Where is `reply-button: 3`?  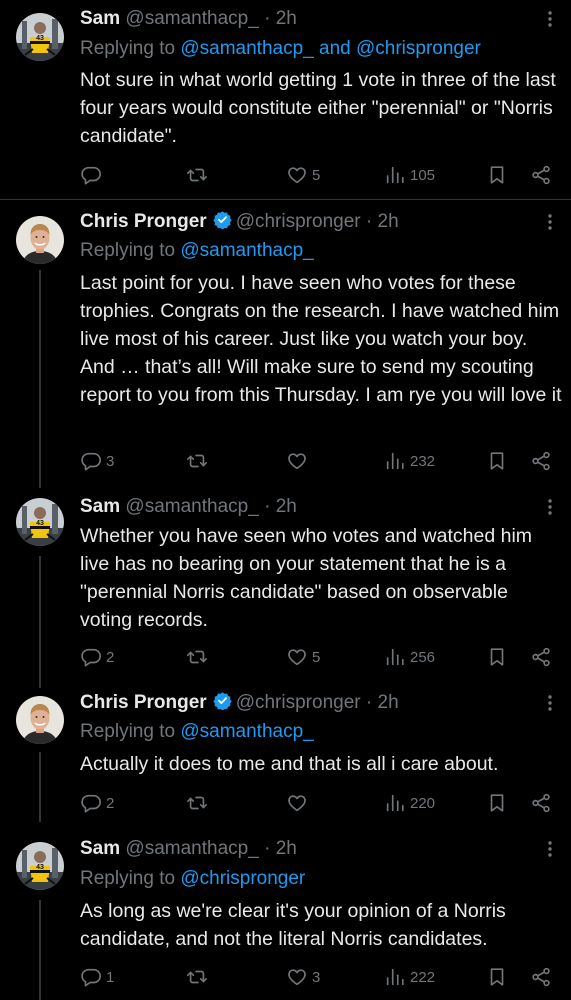
reply-button: 3 is located at coordinates (97, 461).